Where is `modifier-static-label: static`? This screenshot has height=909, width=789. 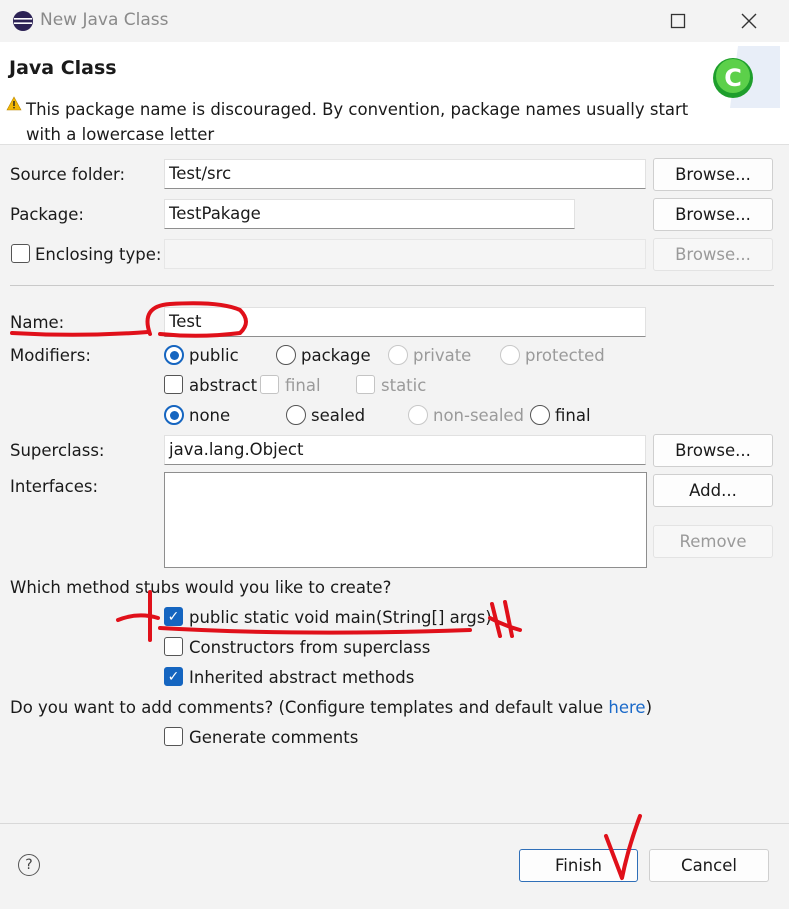 modifier-static-label: static is located at coordinates (404, 385).